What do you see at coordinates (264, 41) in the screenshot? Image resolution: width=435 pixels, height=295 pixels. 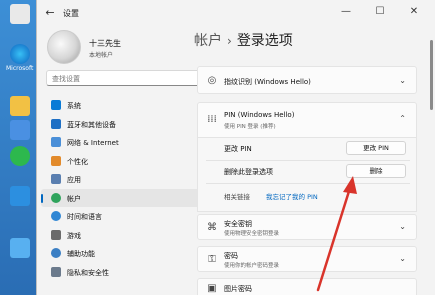 I see `page-title: 登录选项` at bounding box center [264, 41].